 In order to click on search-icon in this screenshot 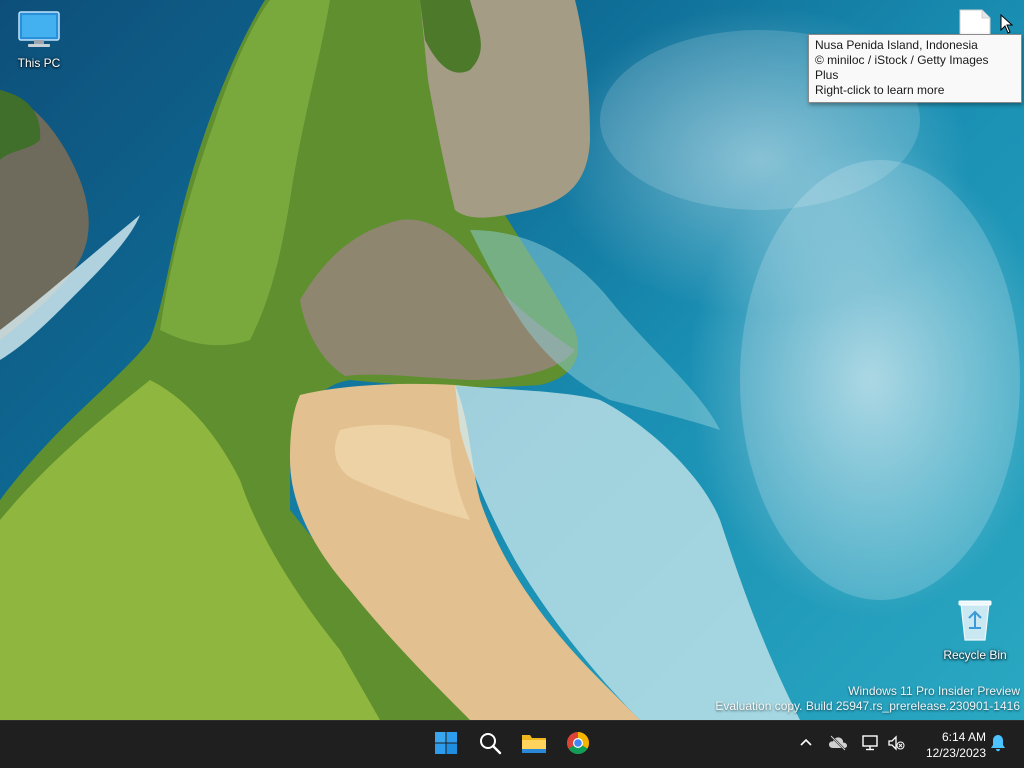, I will do `click(490, 745)`.